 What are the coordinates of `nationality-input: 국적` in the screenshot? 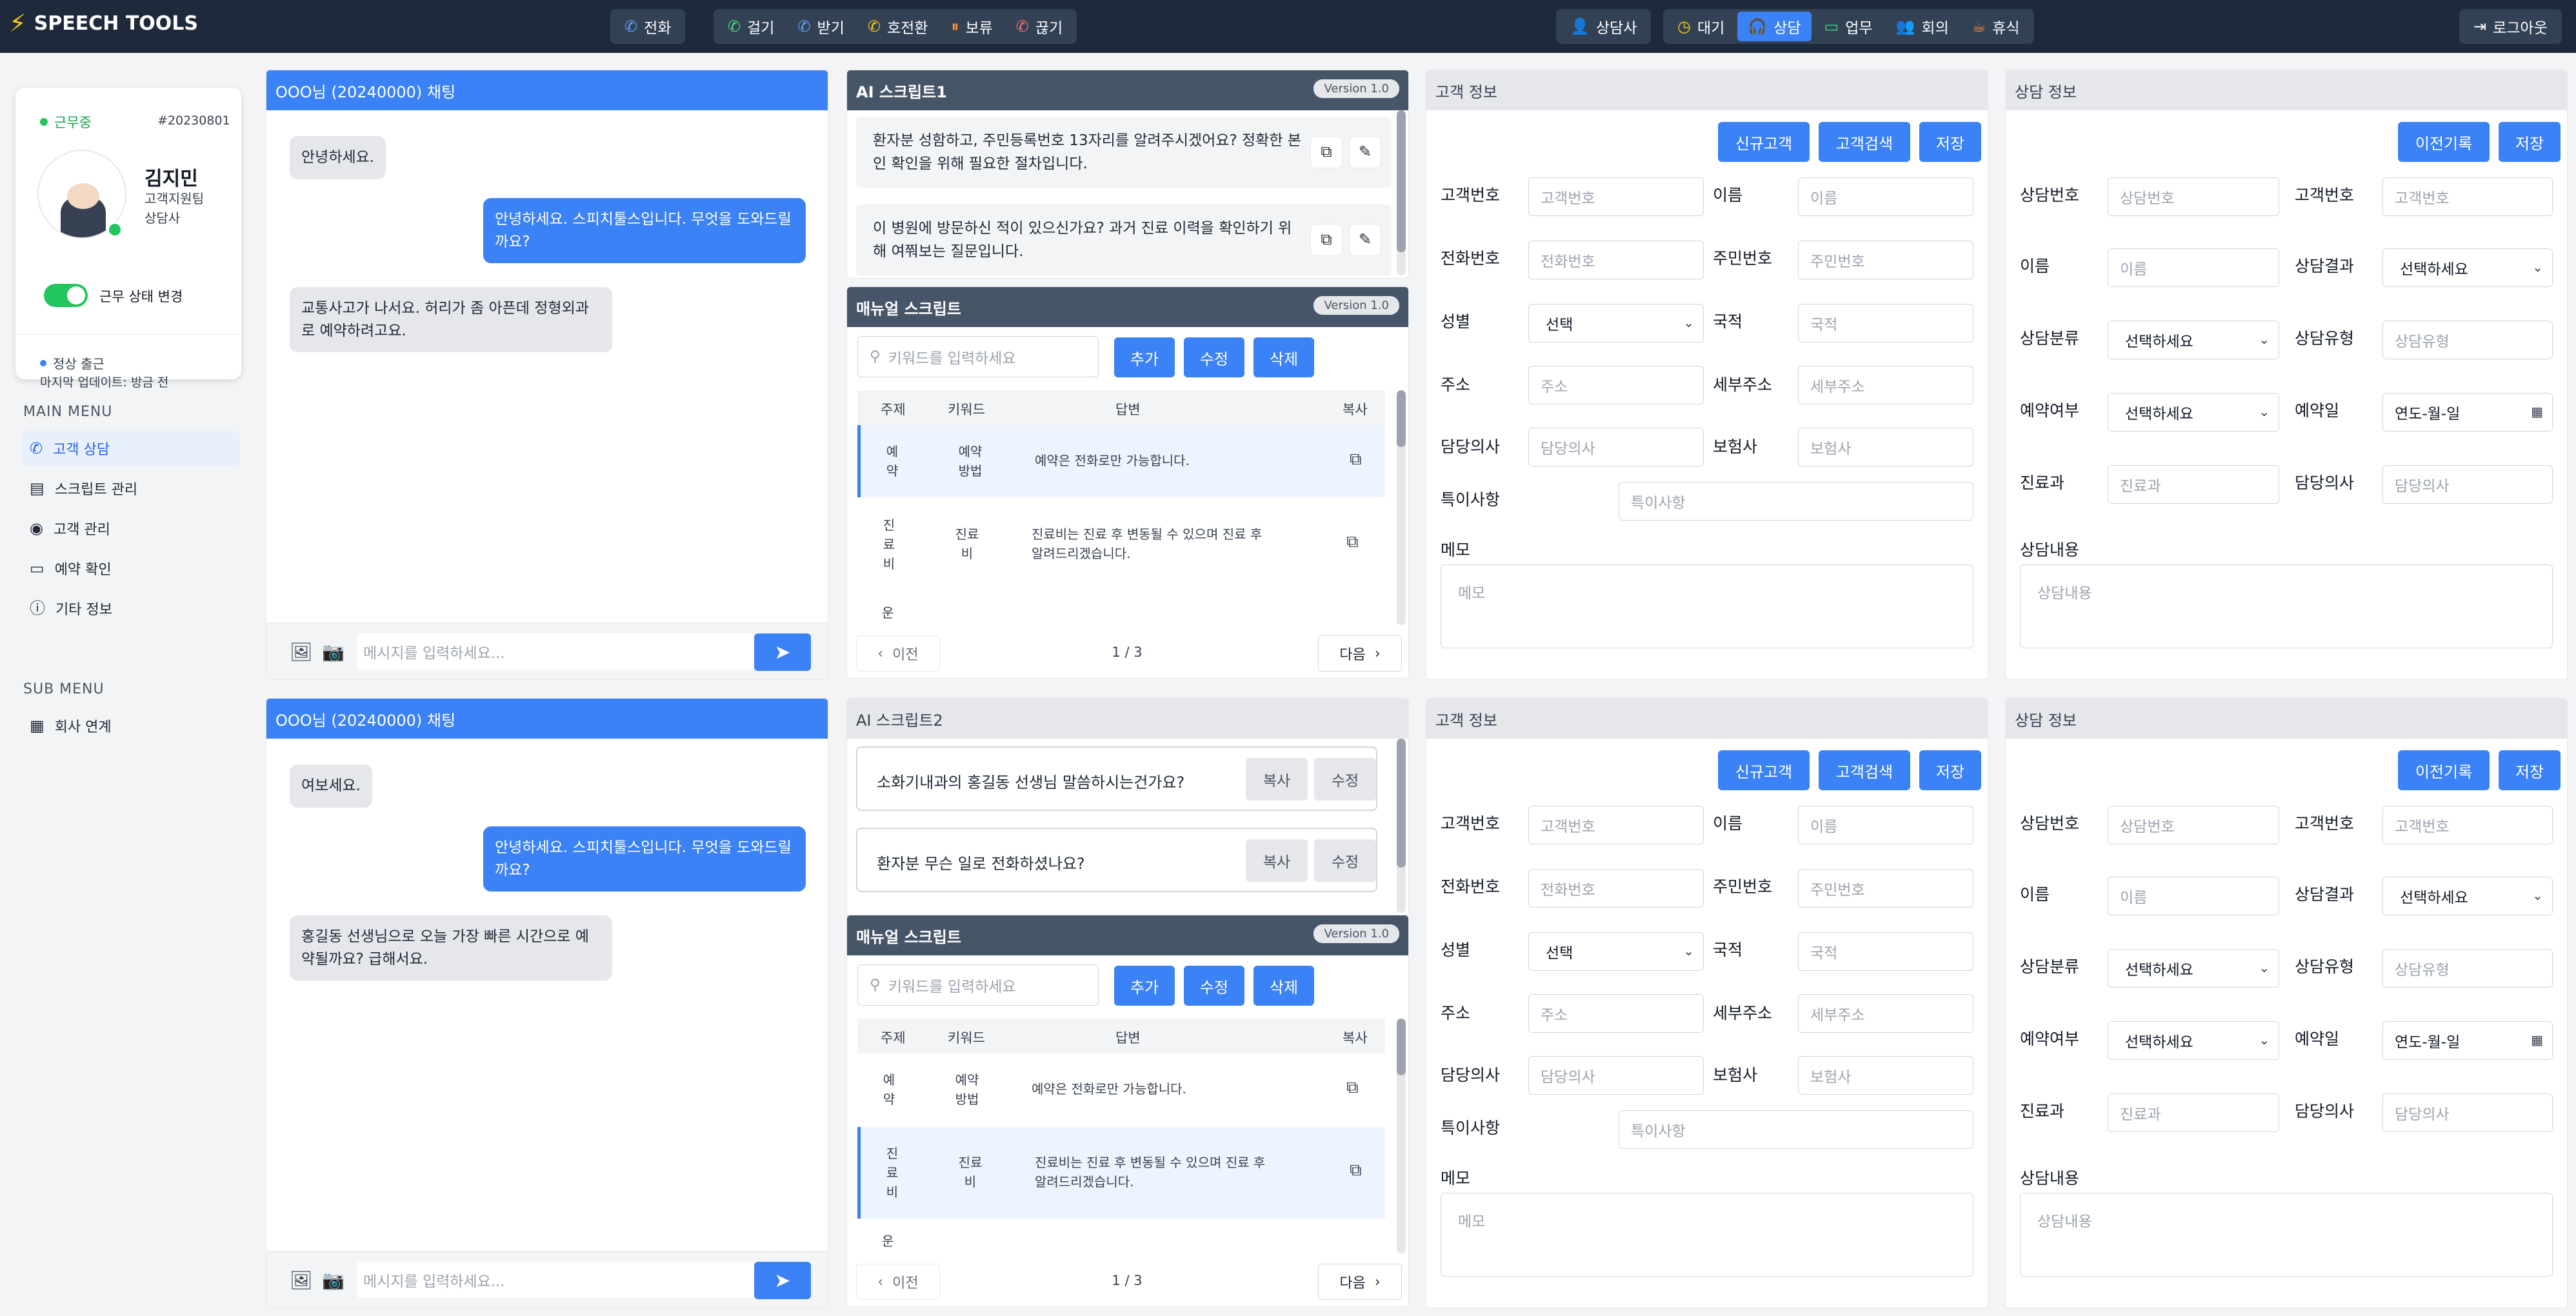 It's located at (1885, 952).